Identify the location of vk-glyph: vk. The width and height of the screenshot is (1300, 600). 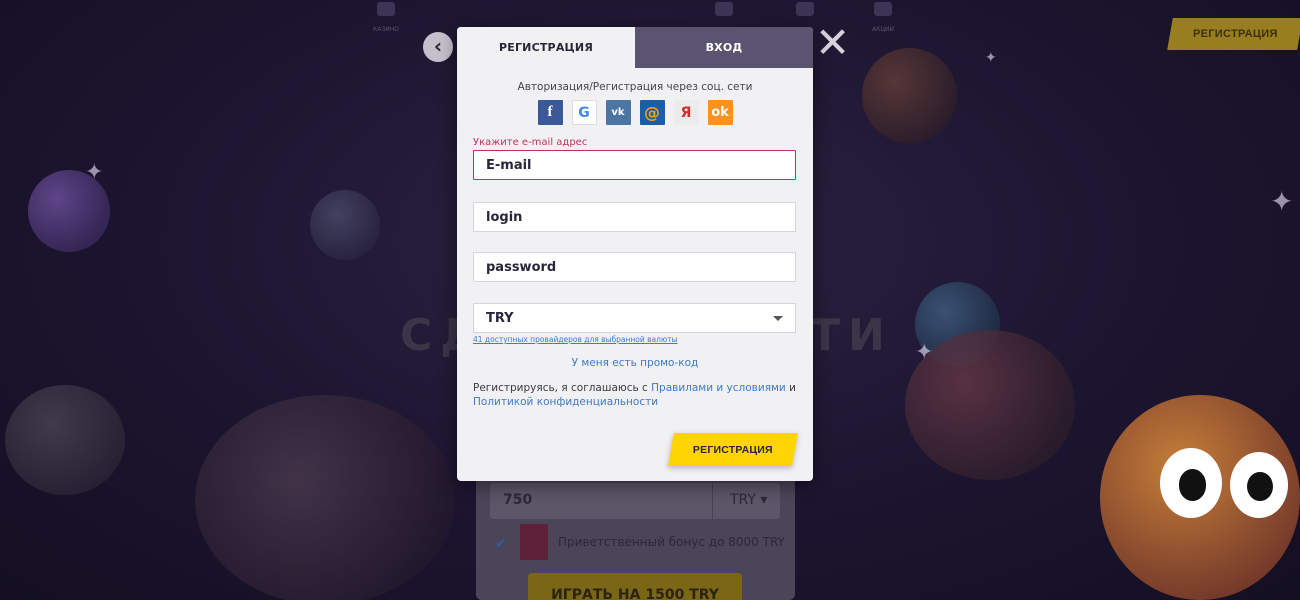
(618, 112).